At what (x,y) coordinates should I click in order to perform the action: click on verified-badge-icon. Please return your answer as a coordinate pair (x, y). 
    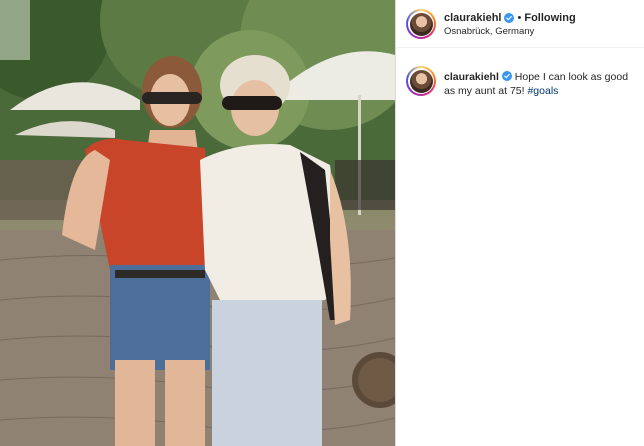
    Looking at the image, I should click on (509, 18).